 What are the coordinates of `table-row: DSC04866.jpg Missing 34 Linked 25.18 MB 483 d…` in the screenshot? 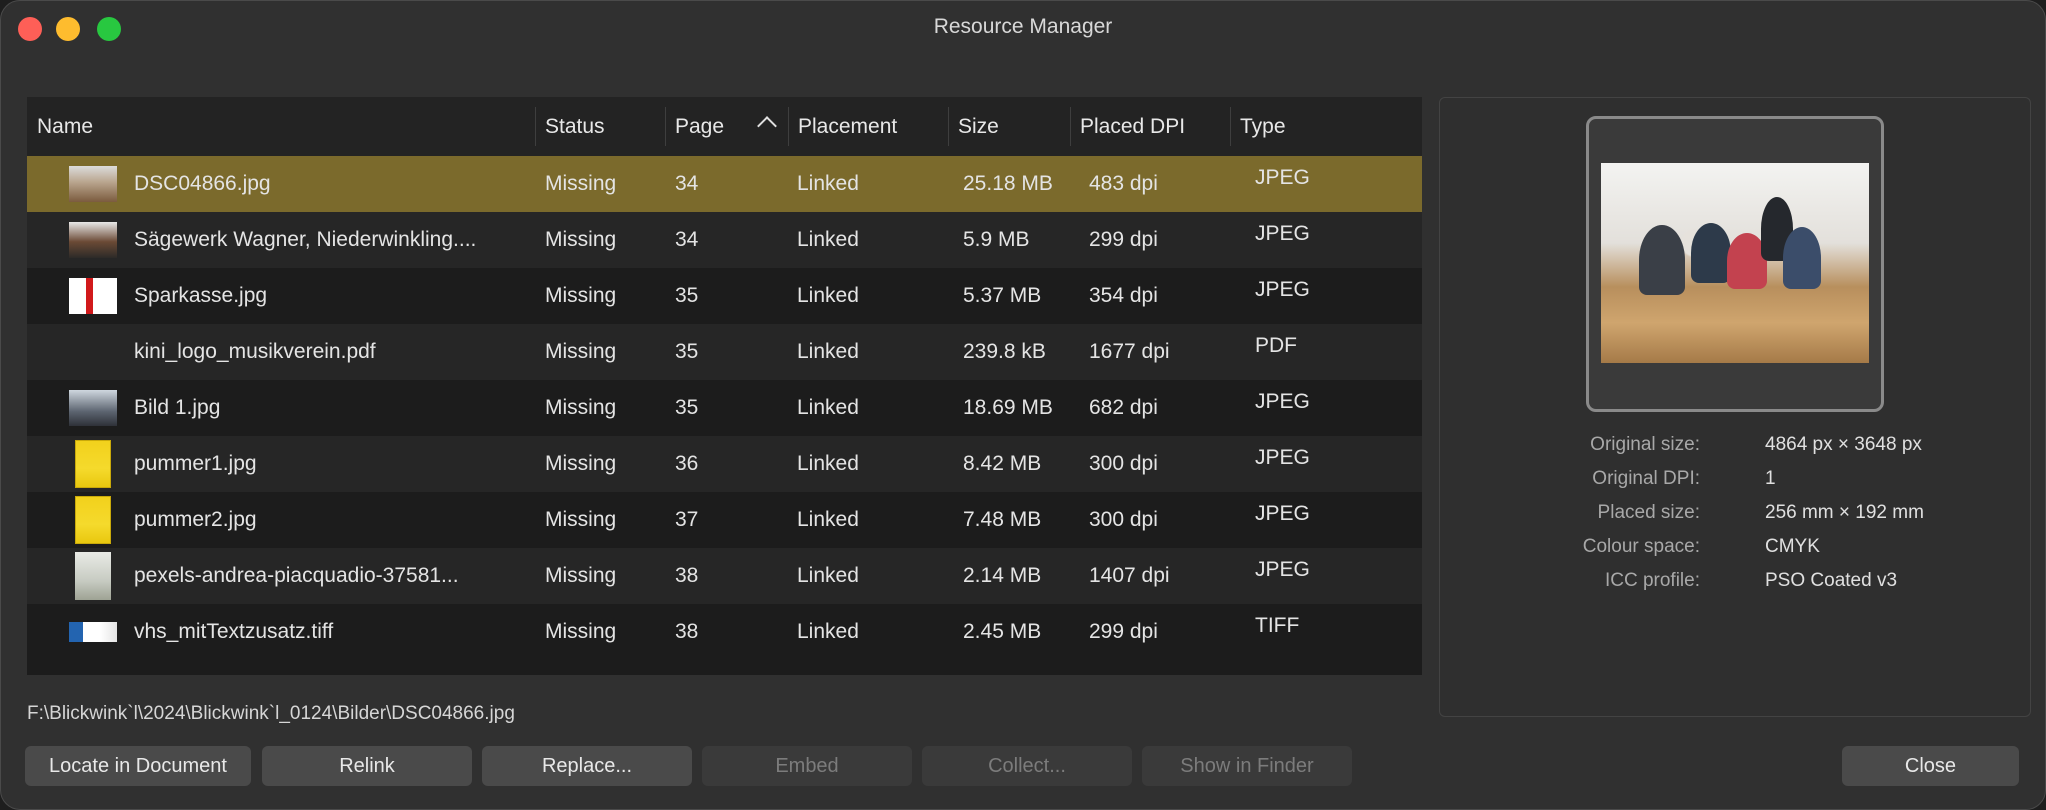 It's located at (724, 184).